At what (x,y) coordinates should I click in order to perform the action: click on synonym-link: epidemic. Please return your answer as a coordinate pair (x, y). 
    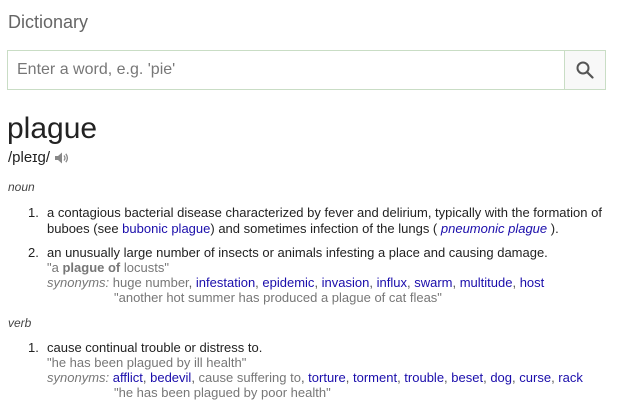
    Looking at the image, I should click on (288, 282).